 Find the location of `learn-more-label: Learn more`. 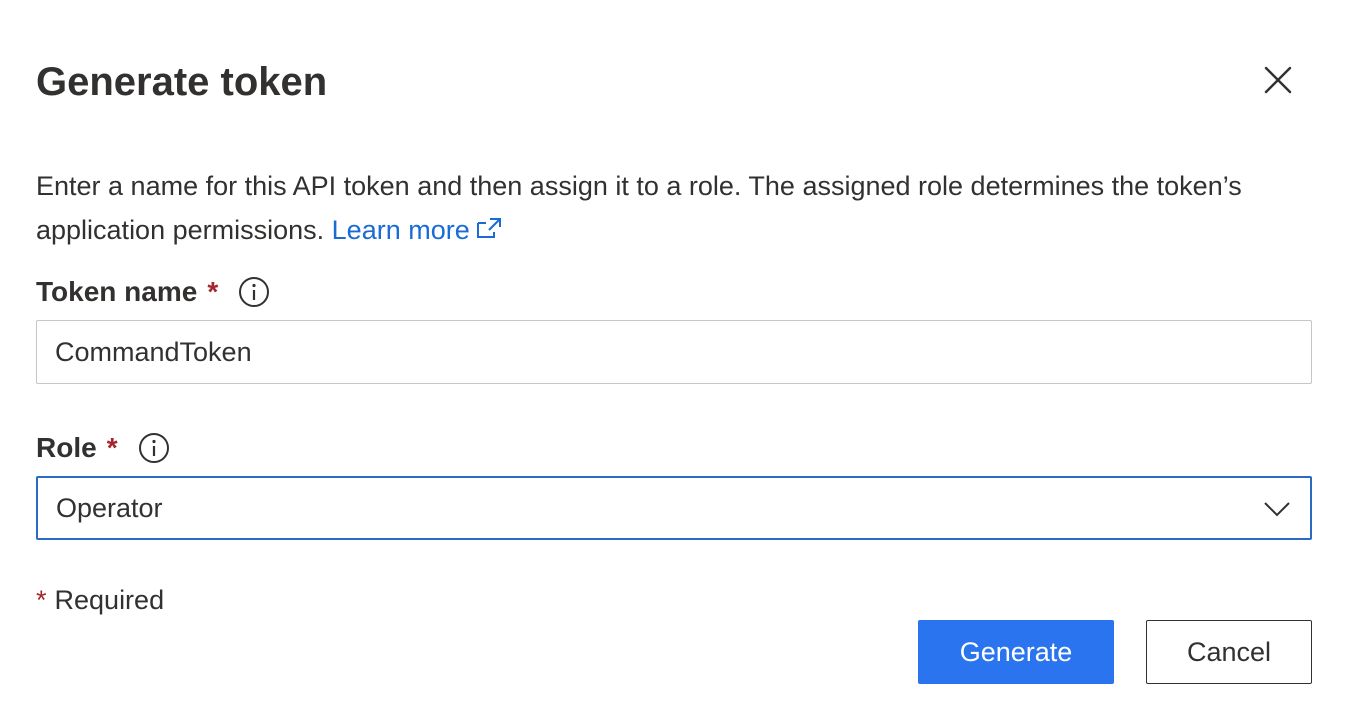

learn-more-label: Learn more is located at coordinates (400, 230).